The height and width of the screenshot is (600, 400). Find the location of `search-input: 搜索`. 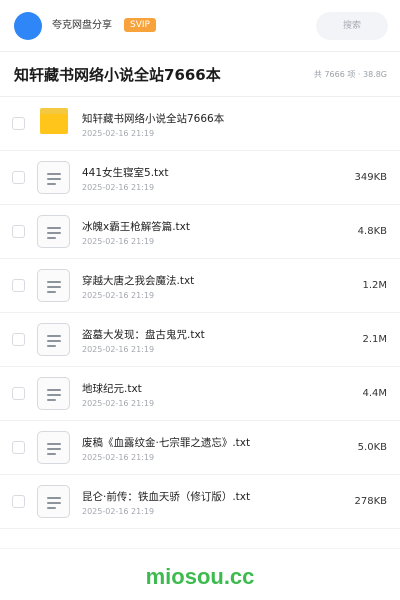

search-input: 搜索 is located at coordinates (352, 26).